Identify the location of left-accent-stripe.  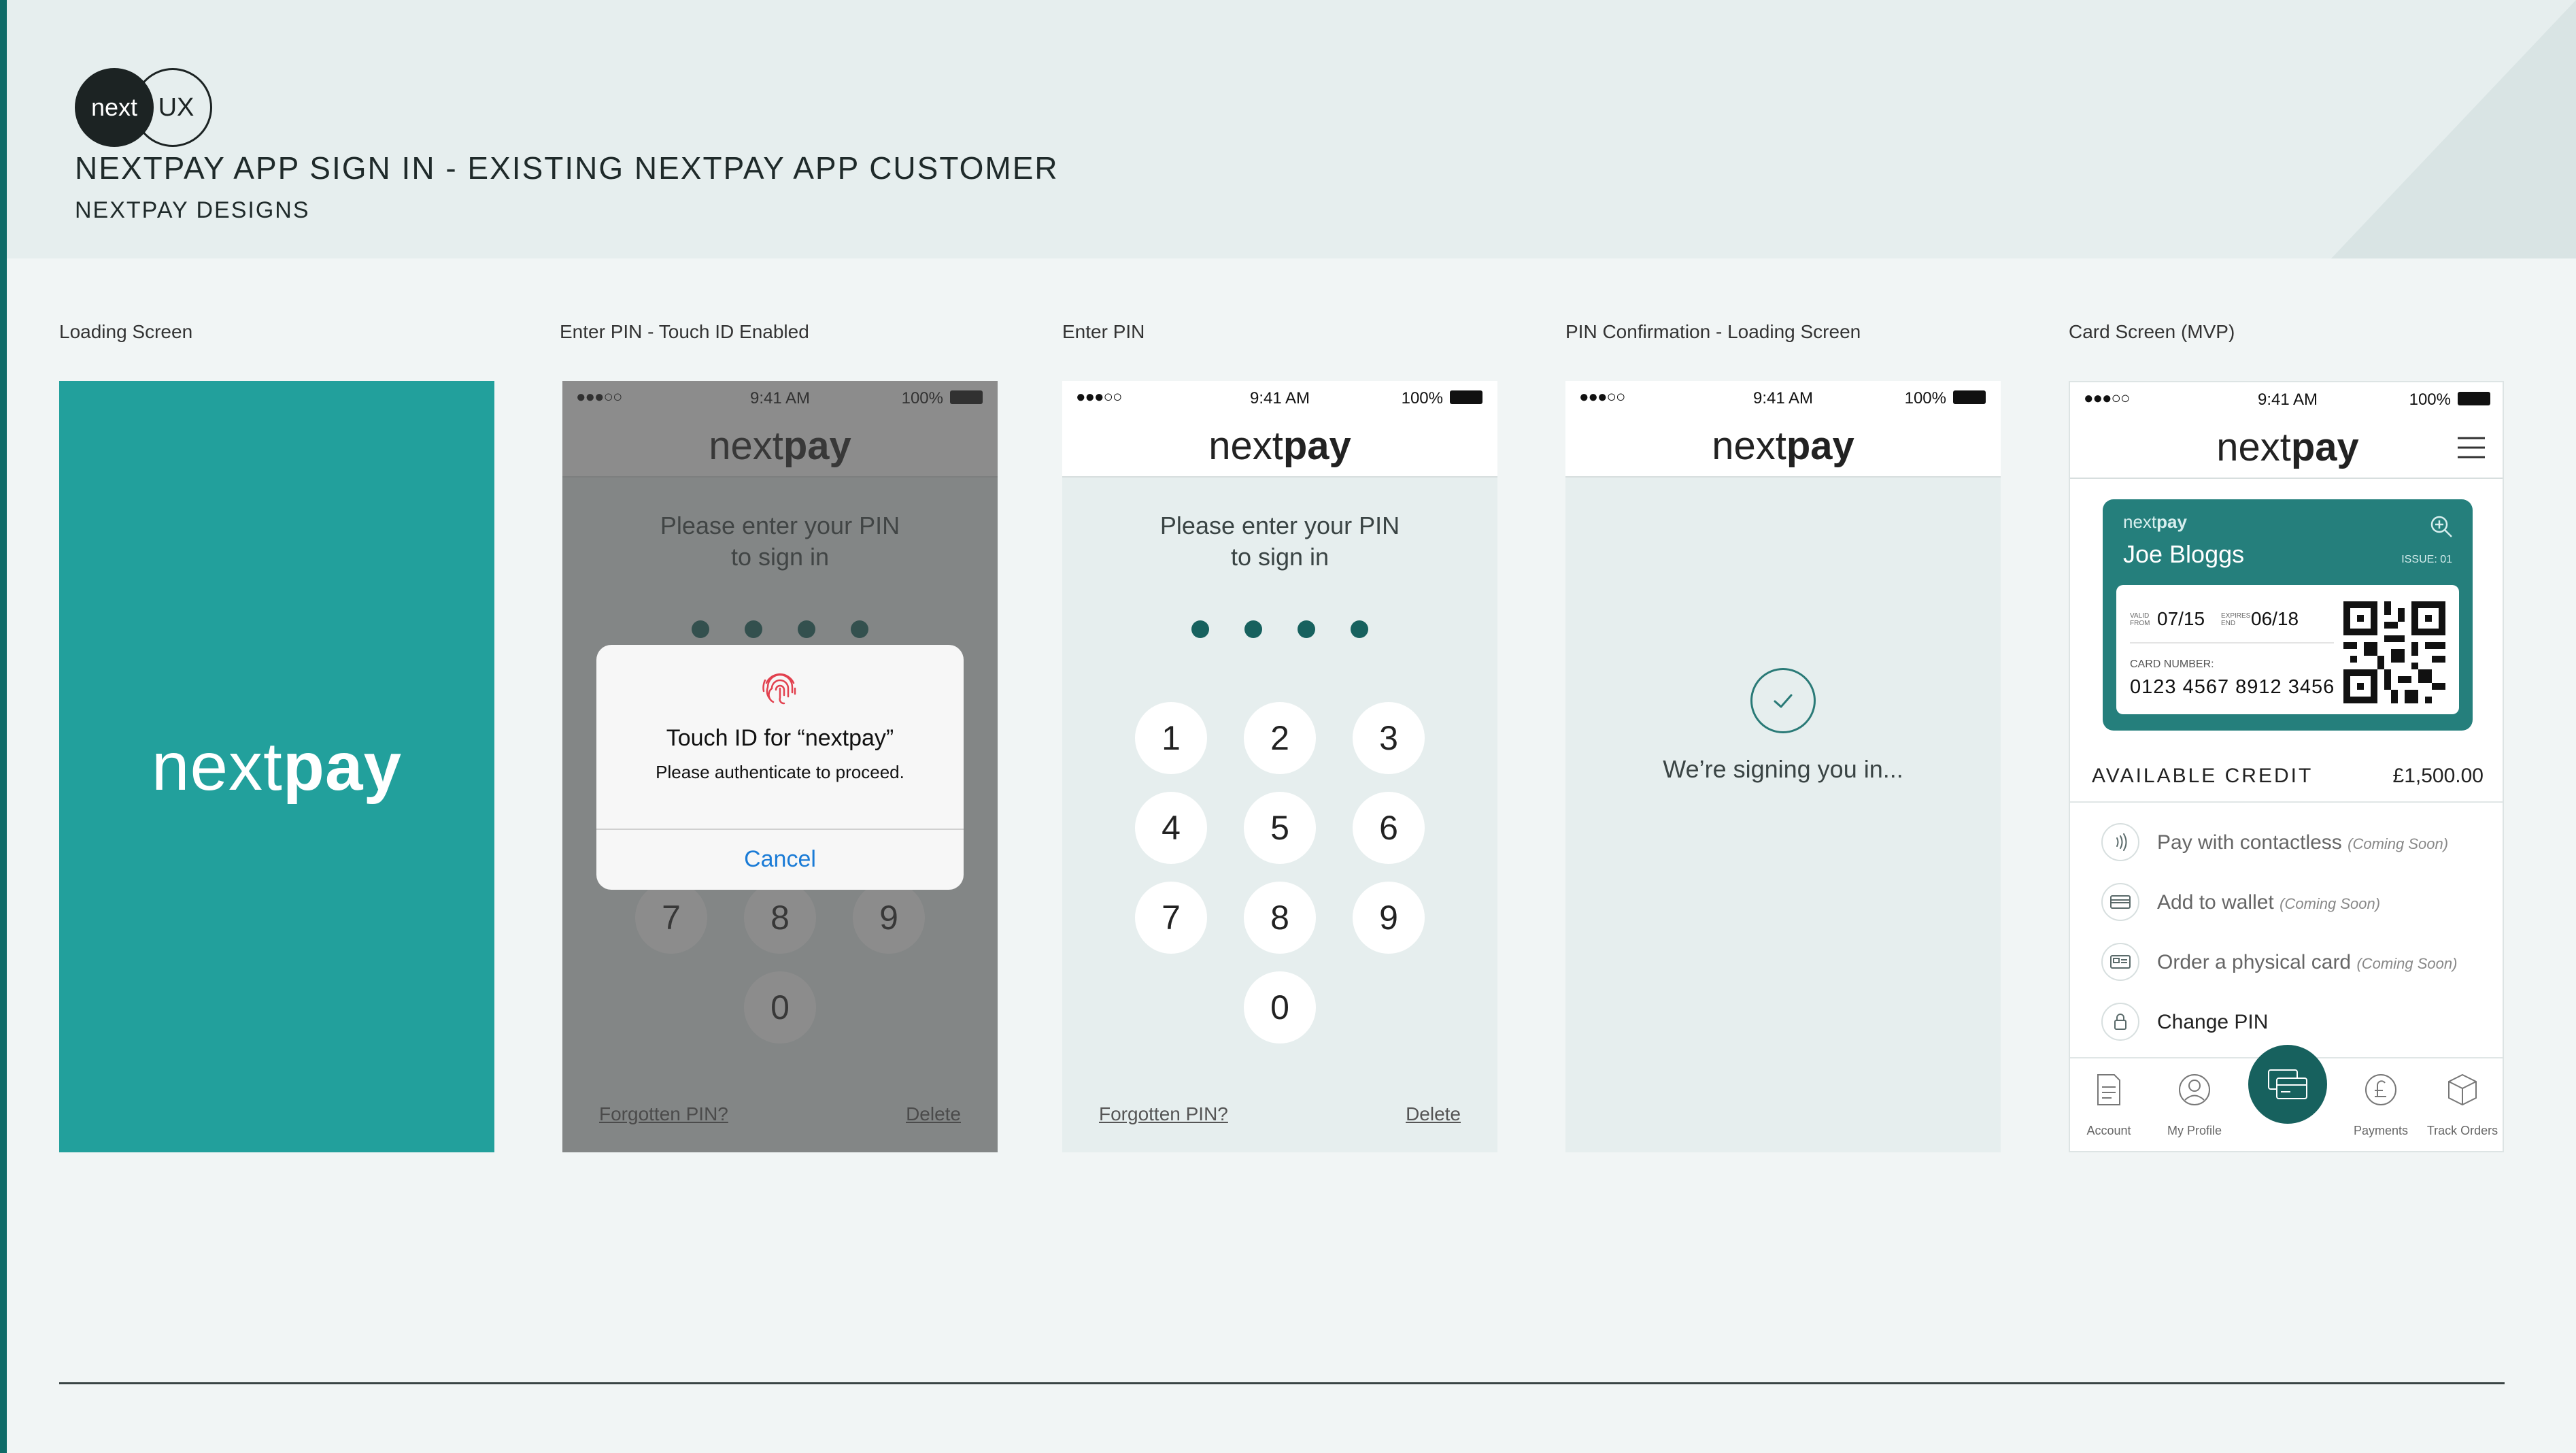
(3, 726).